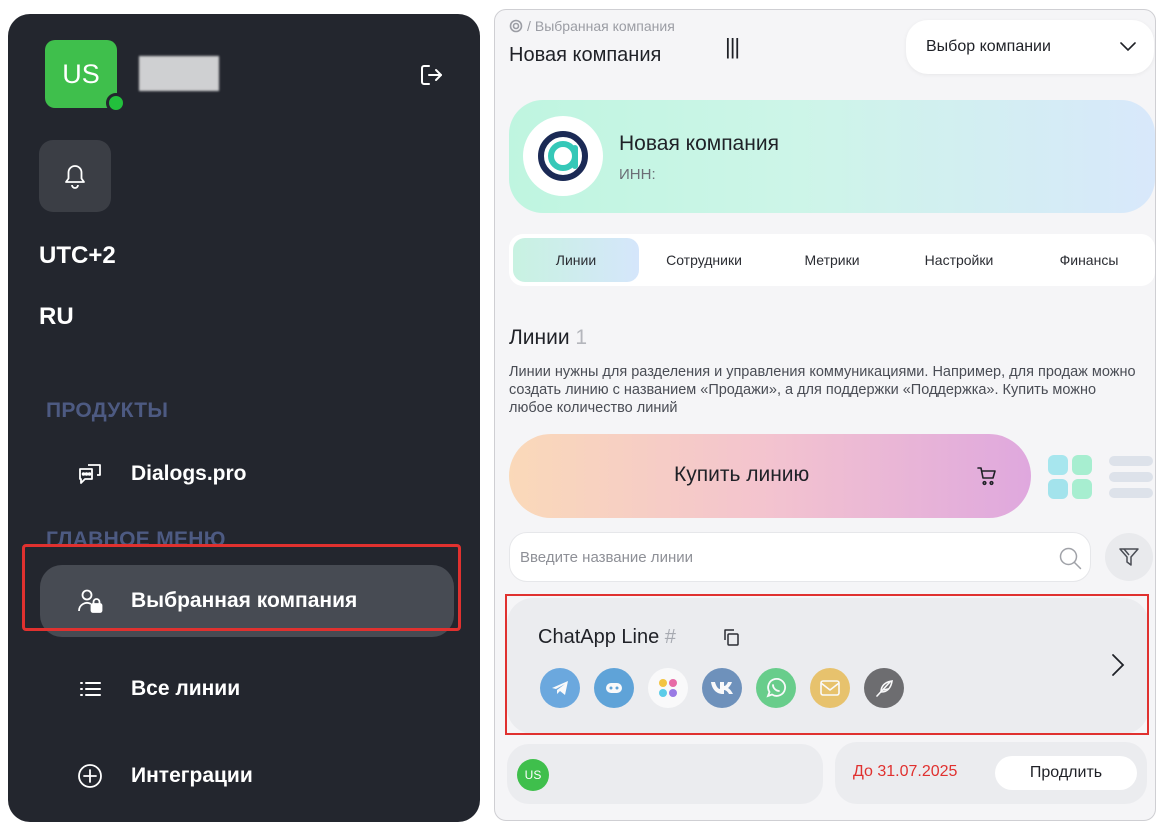 Image resolution: width=1157 pixels, height=823 pixels. I want to click on tab-employees: Сотрудники, so click(704, 260).